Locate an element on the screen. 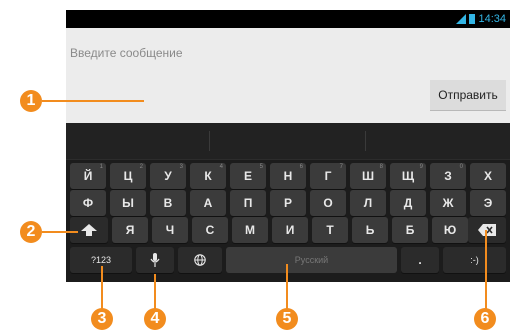  key-label: Ш is located at coordinates (368, 176).